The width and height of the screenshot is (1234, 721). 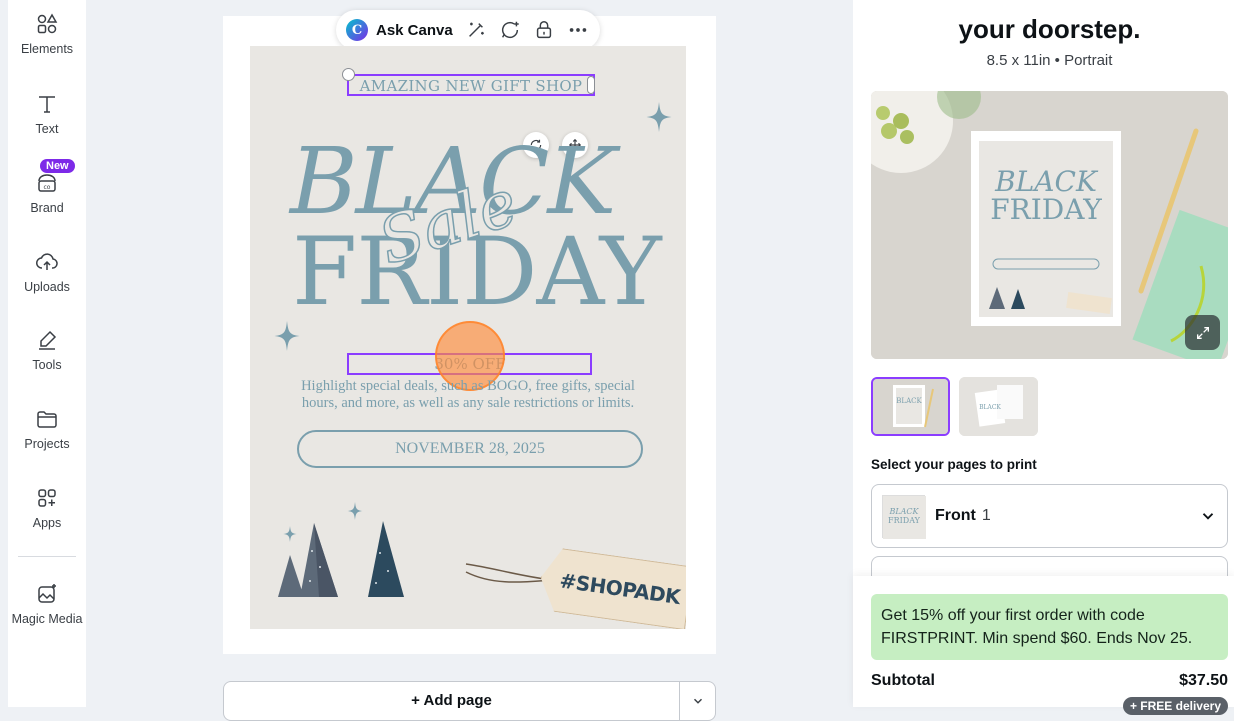 I want to click on sidebar-label: Elements, so click(x=47, y=49).